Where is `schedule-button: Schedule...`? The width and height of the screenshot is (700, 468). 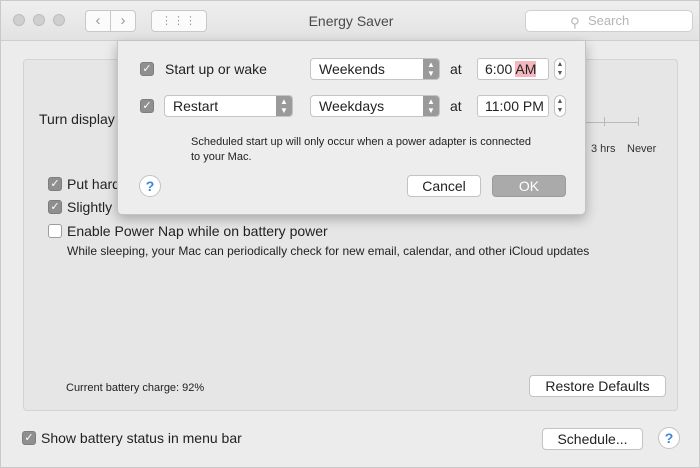
schedule-button: Schedule... is located at coordinates (592, 439).